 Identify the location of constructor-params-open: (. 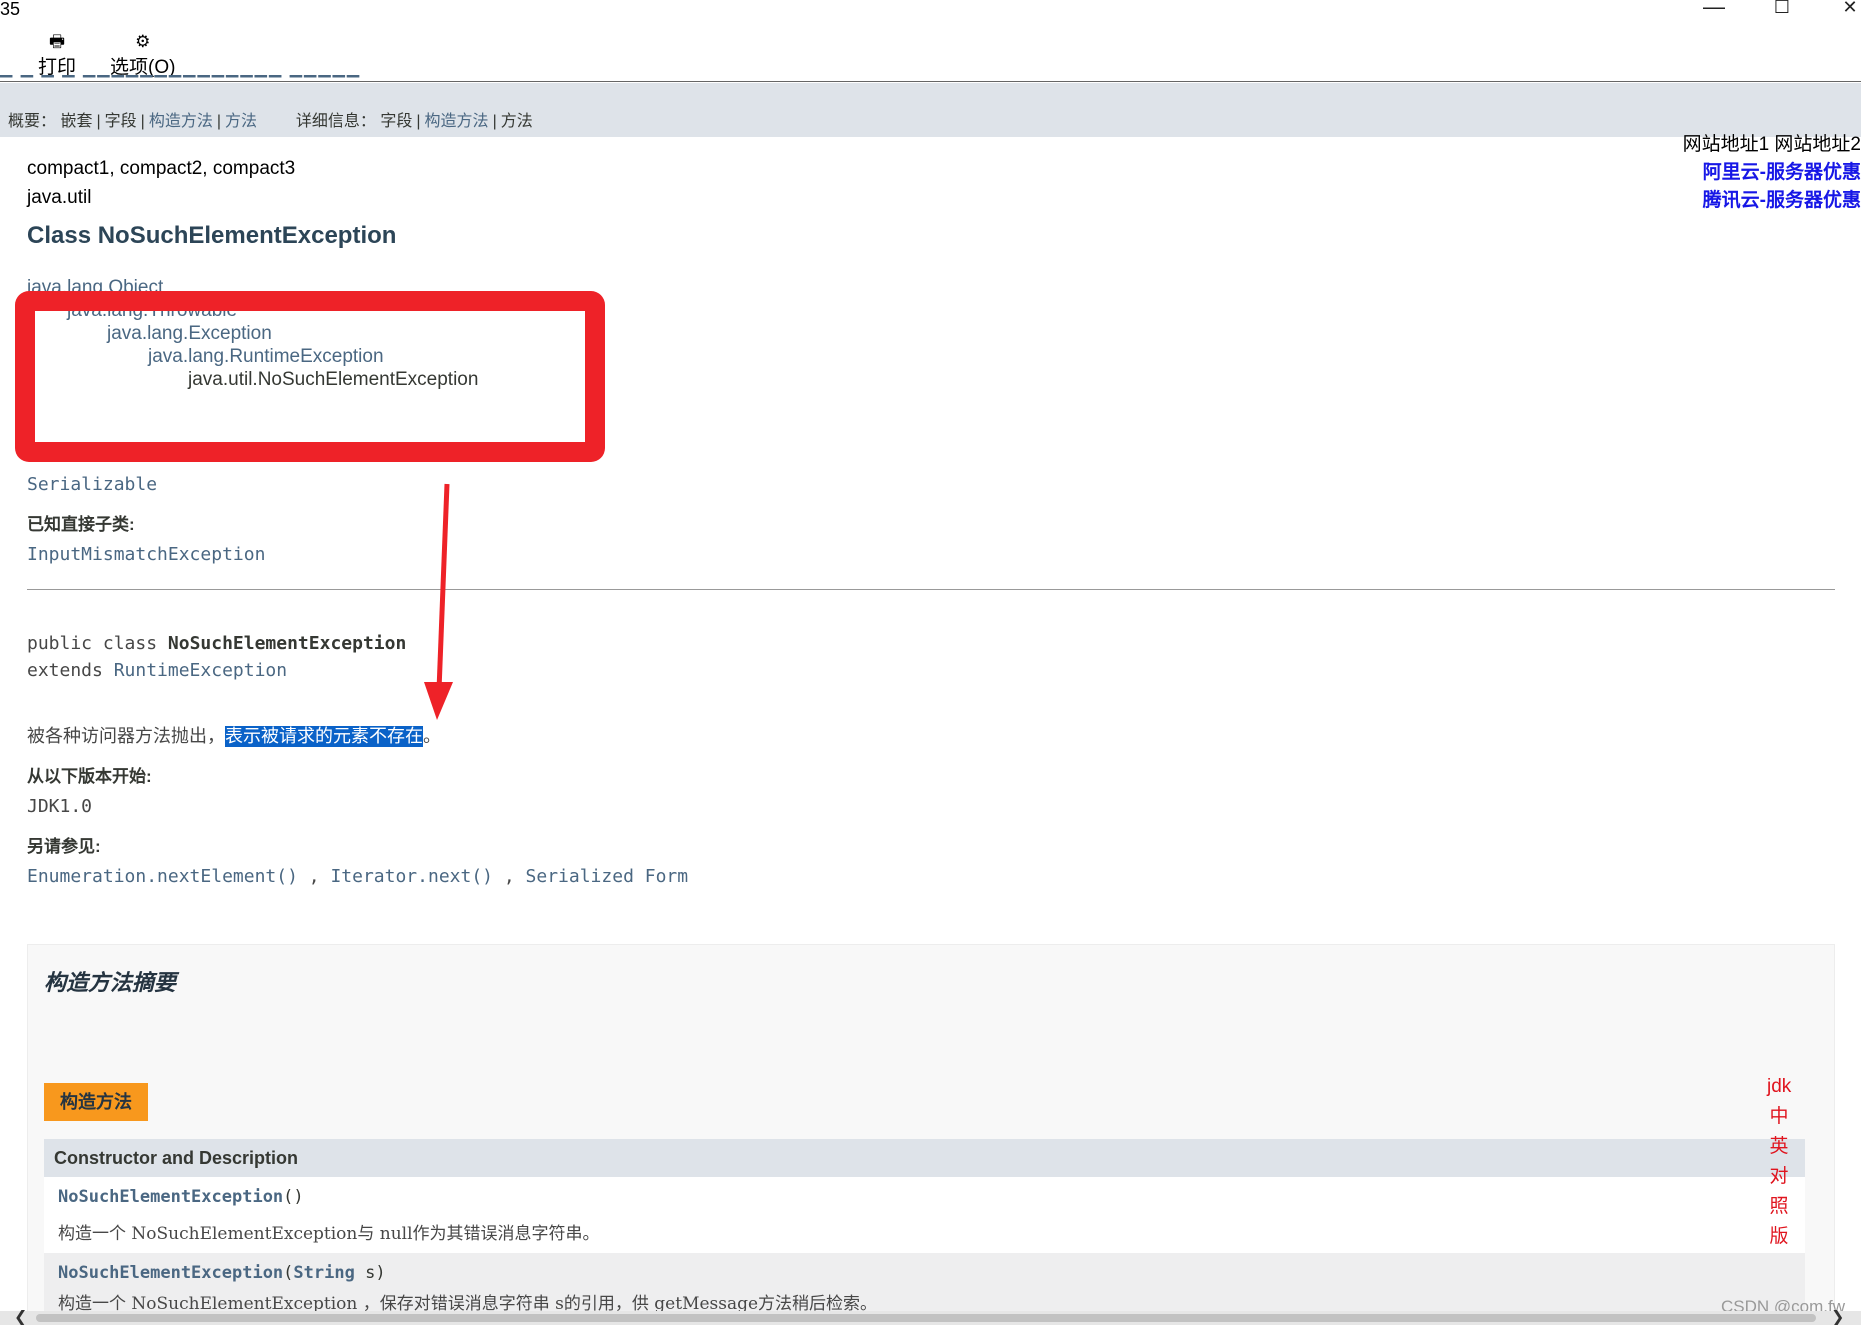
(288, 1273).